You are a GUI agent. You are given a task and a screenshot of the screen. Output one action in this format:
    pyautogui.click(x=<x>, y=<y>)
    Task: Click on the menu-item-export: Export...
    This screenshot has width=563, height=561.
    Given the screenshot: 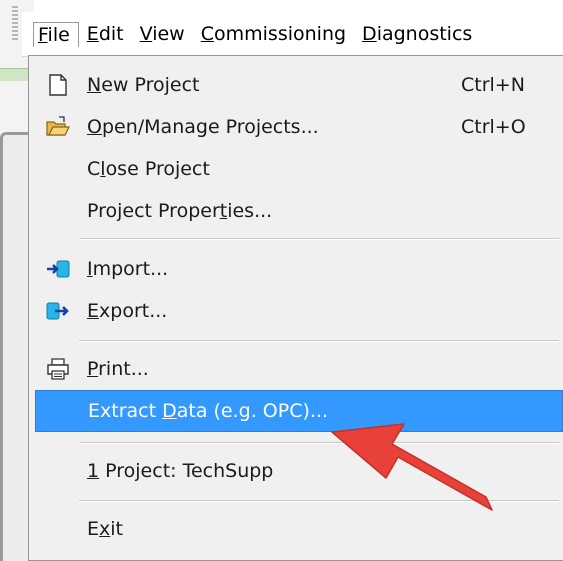 What is the action you would take?
    pyautogui.click(x=299, y=311)
    